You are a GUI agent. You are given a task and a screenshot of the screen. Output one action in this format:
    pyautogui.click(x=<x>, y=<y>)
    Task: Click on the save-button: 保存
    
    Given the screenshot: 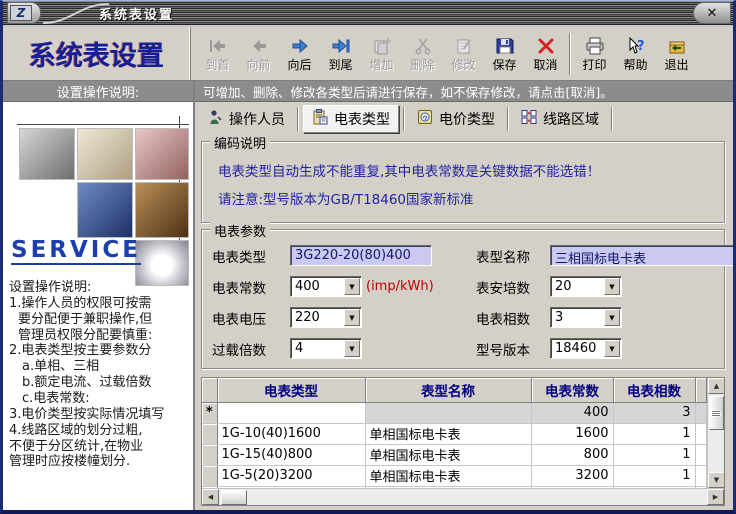 What is the action you would take?
    pyautogui.click(x=504, y=54)
    